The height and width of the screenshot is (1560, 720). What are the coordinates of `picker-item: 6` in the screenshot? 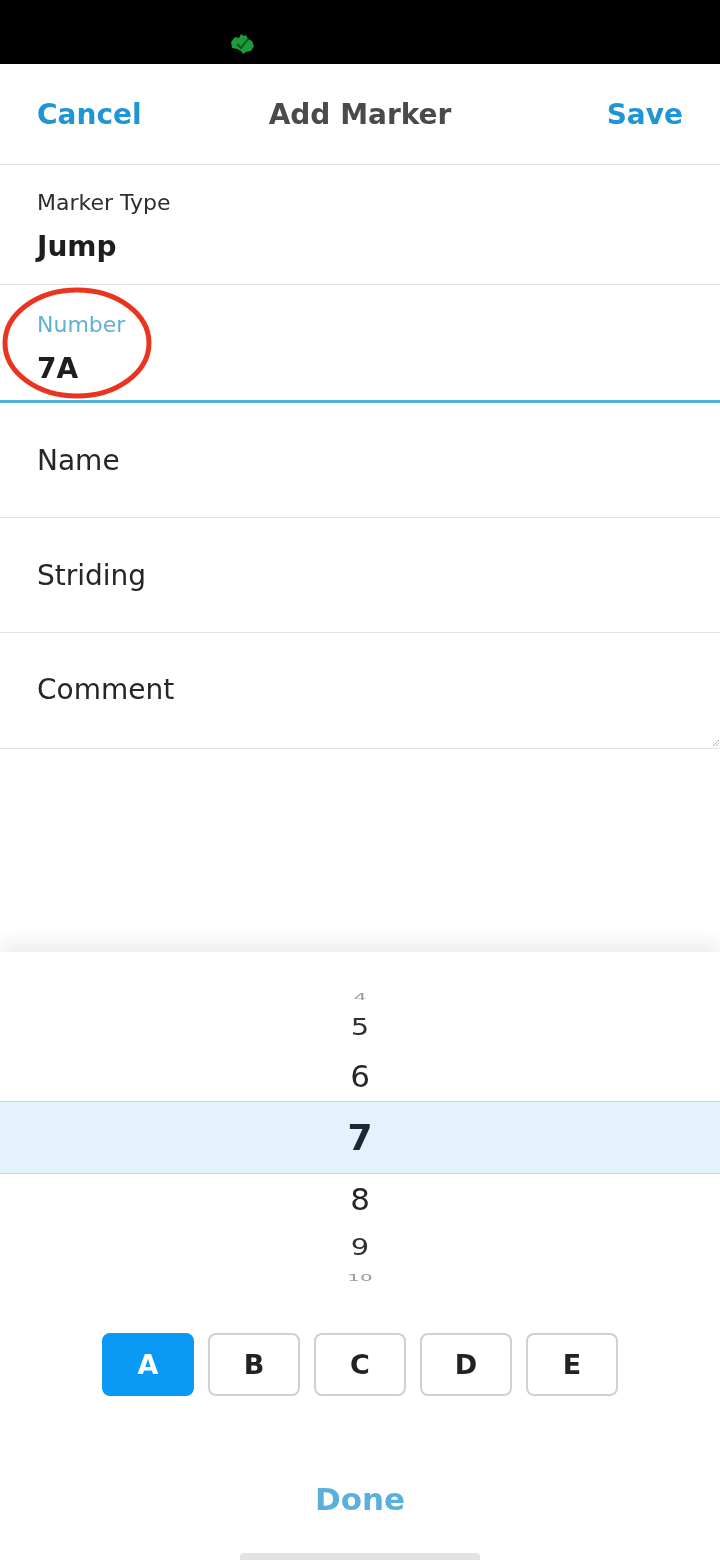 It's located at (360, 1076).